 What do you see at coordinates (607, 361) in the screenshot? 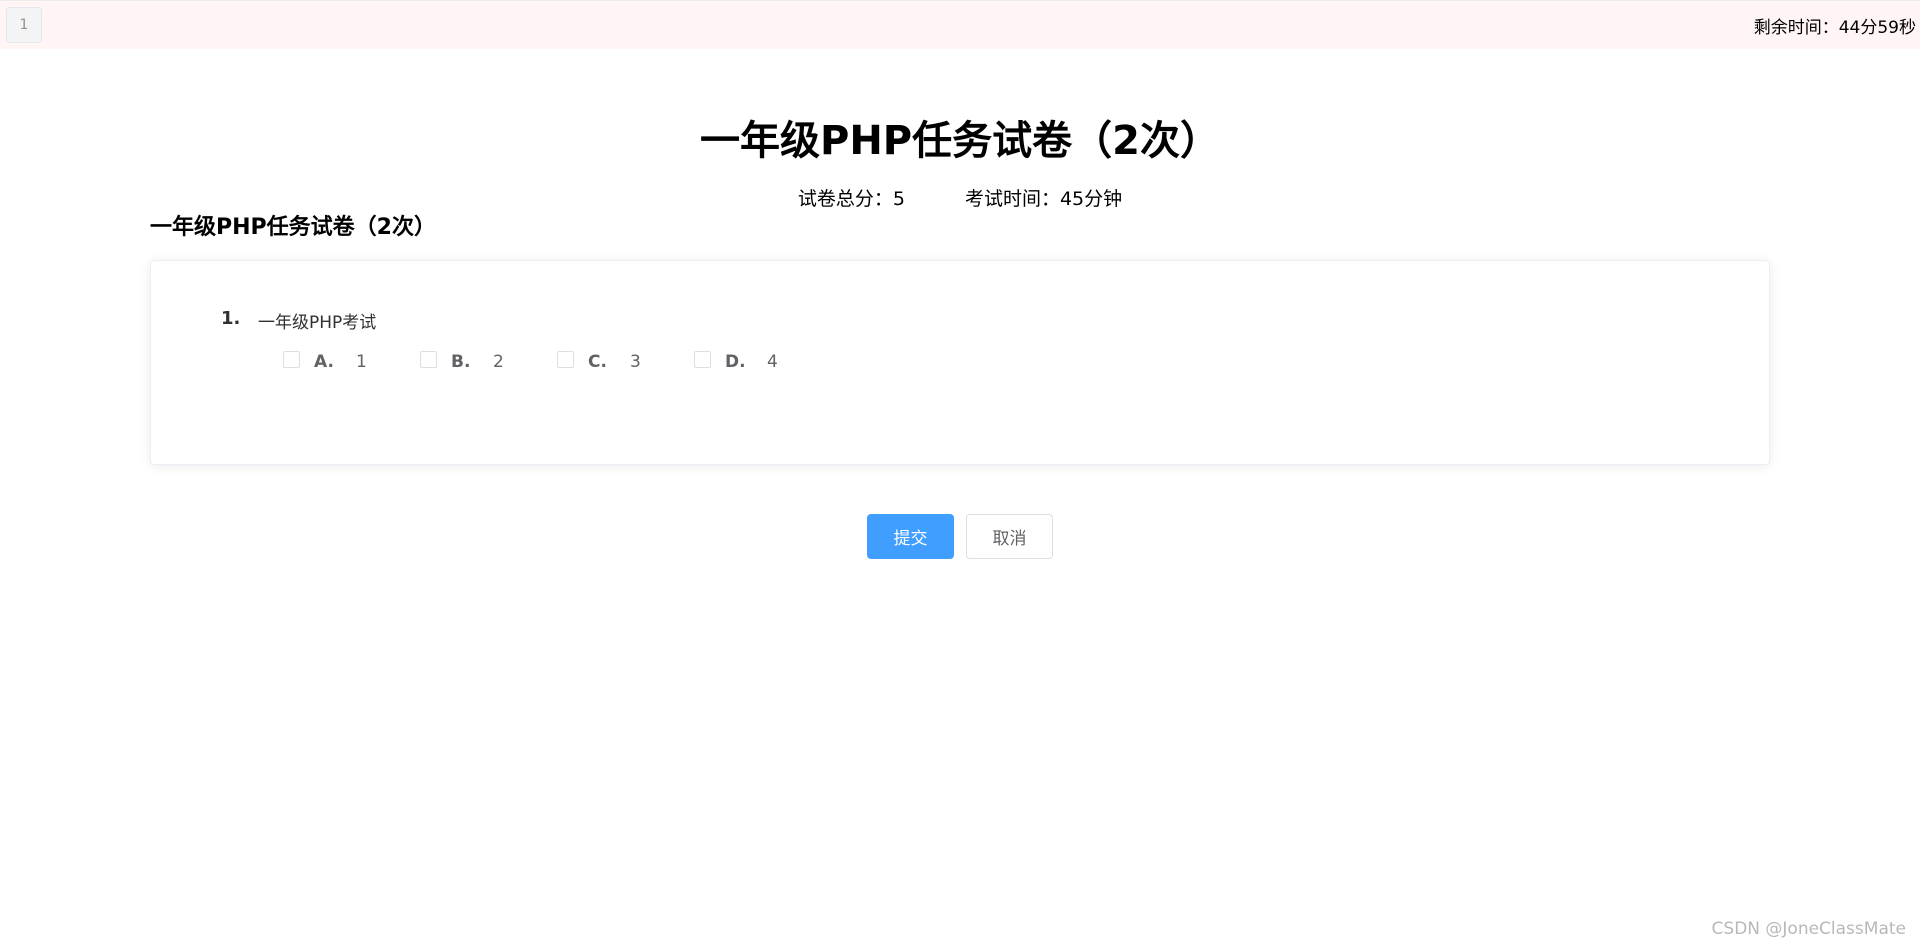
I see `option-c: C. 3` at bounding box center [607, 361].